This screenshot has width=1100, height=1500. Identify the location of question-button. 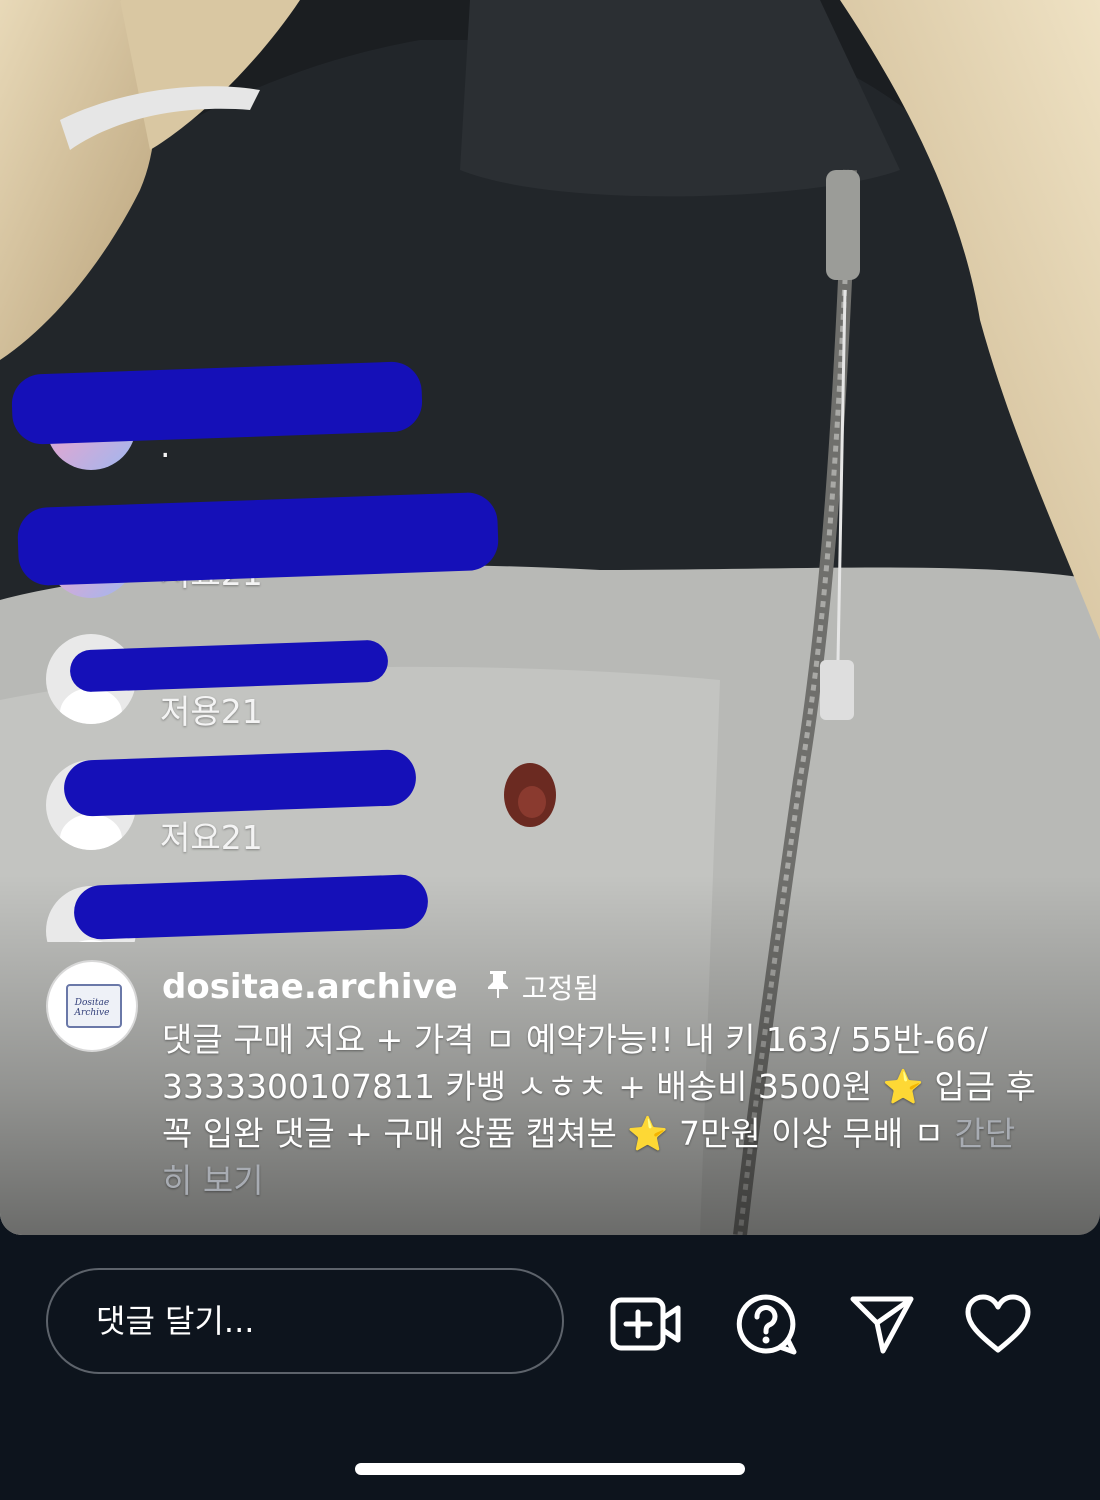
(766, 1324).